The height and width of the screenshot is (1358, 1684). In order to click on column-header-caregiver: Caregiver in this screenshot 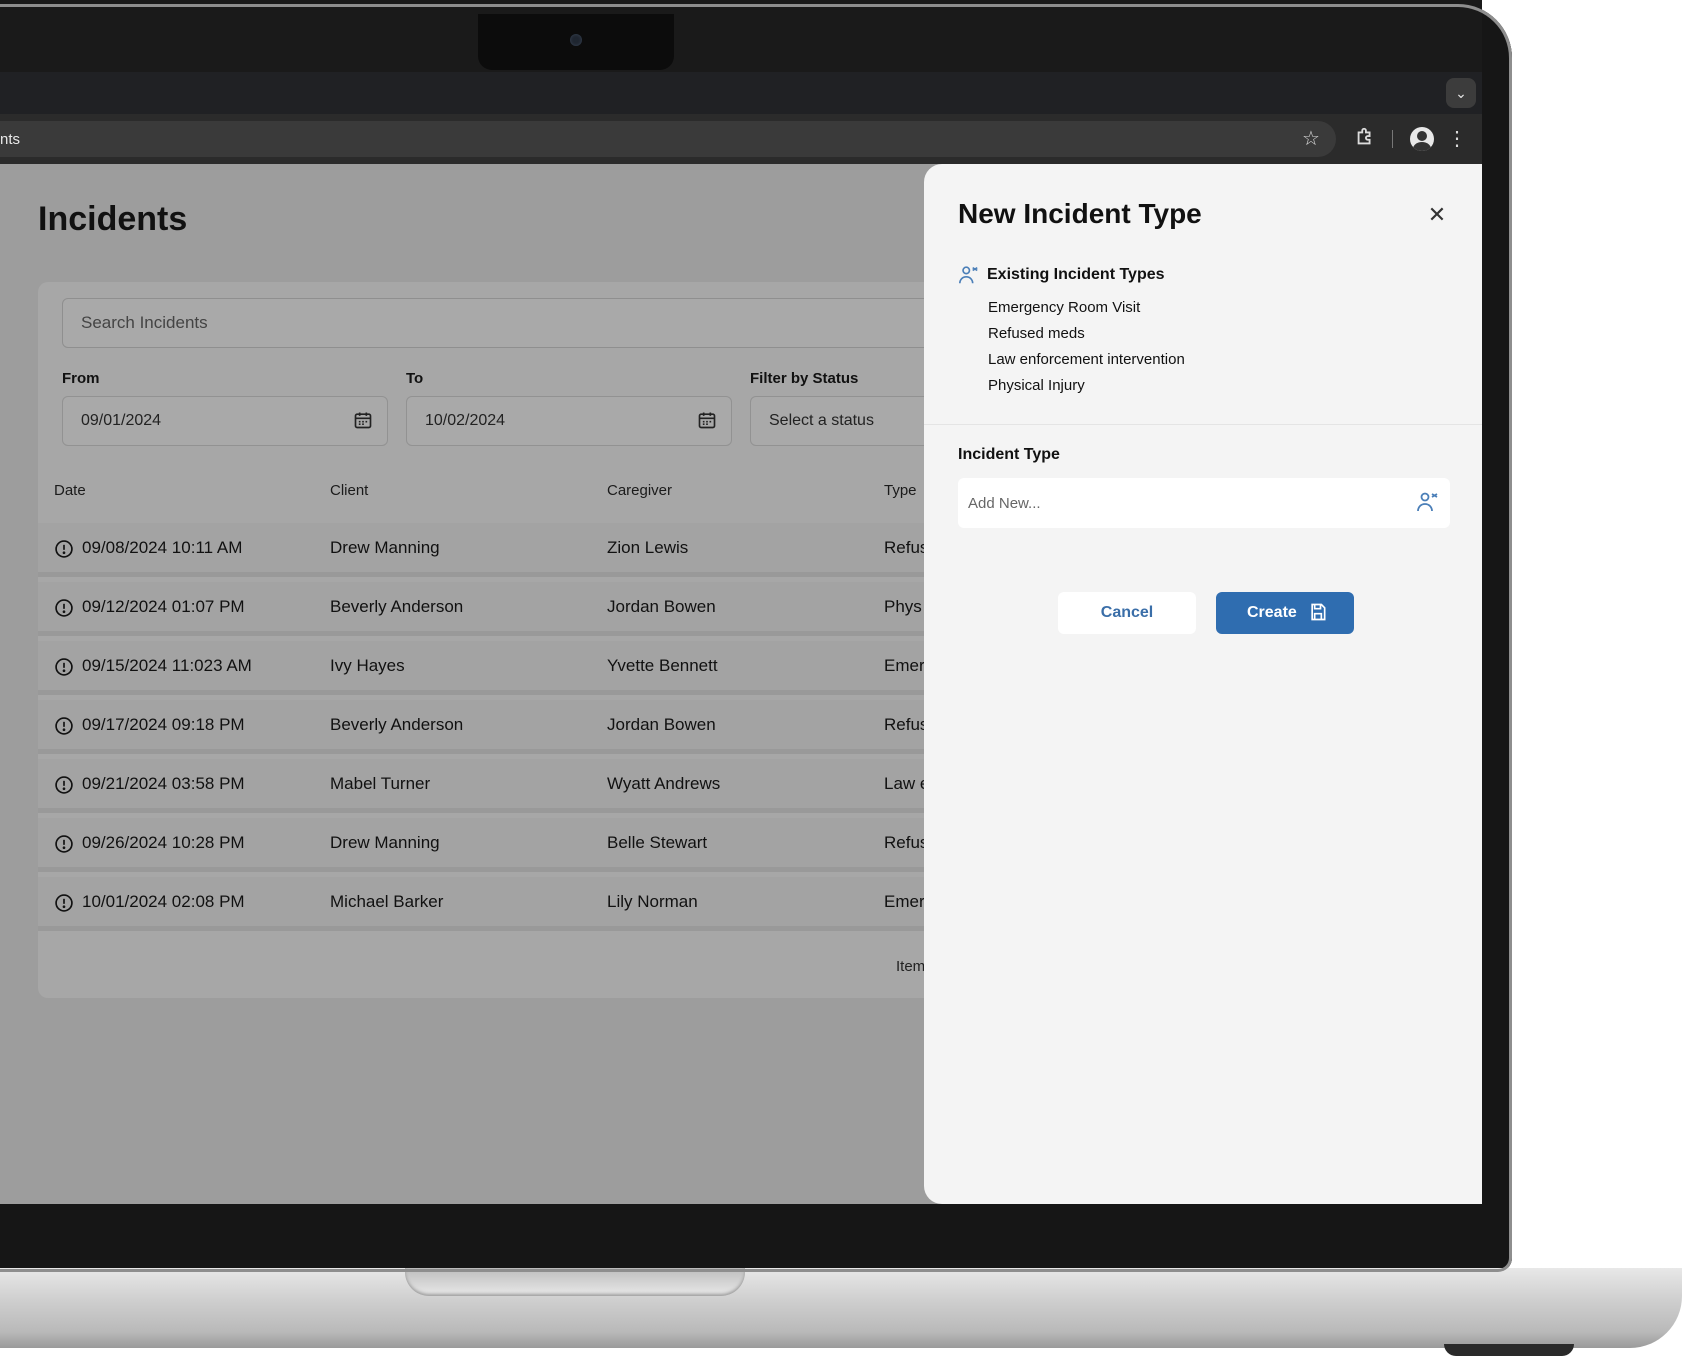, I will do `click(639, 490)`.